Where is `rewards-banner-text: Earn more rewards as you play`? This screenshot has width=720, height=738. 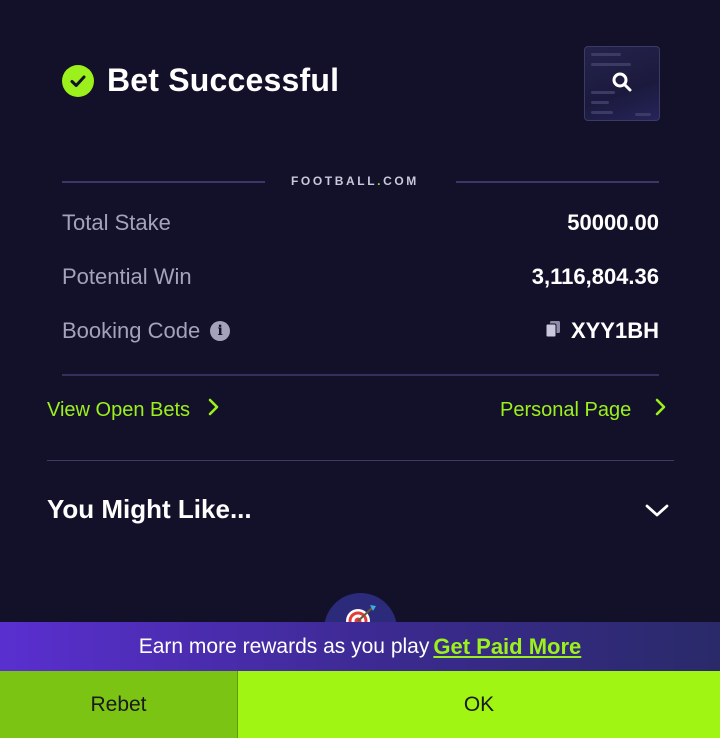
rewards-banner-text: Earn more rewards as you play is located at coordinates (284, 646).